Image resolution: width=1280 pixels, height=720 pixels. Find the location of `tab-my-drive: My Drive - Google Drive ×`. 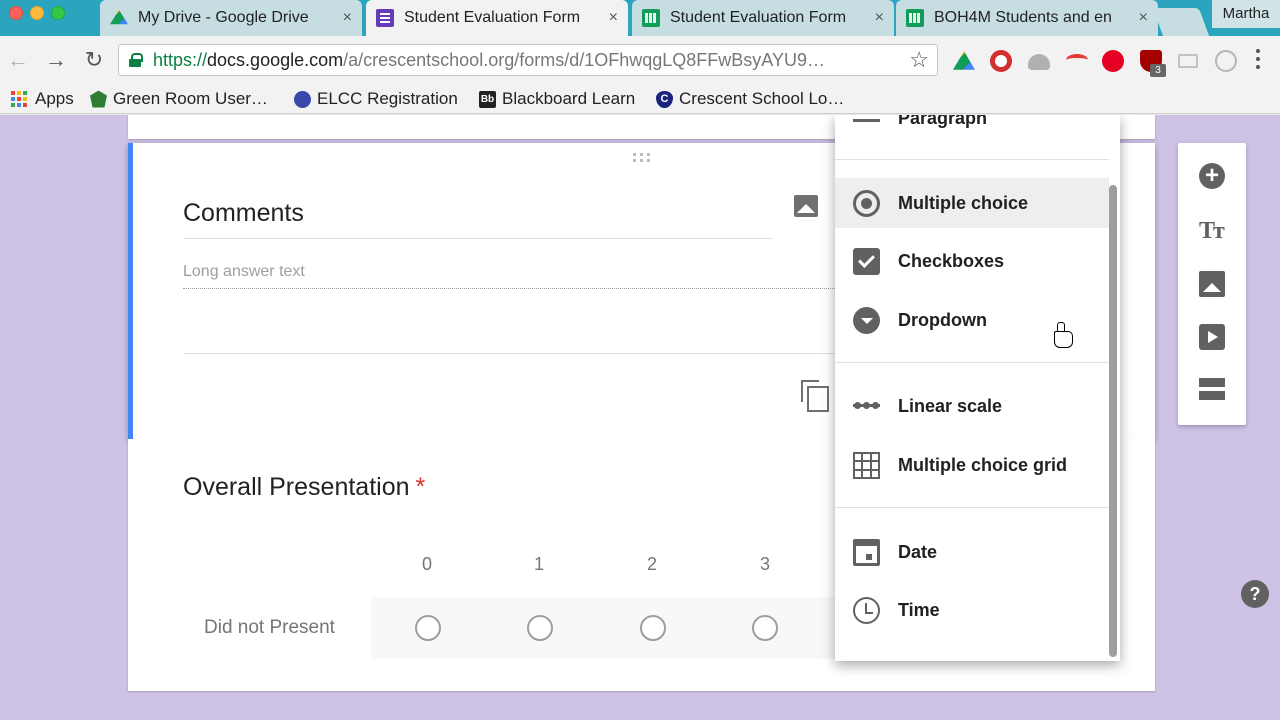

tab-my-drive: My Drive - Google Drive × is located at coordinates (231, 18).